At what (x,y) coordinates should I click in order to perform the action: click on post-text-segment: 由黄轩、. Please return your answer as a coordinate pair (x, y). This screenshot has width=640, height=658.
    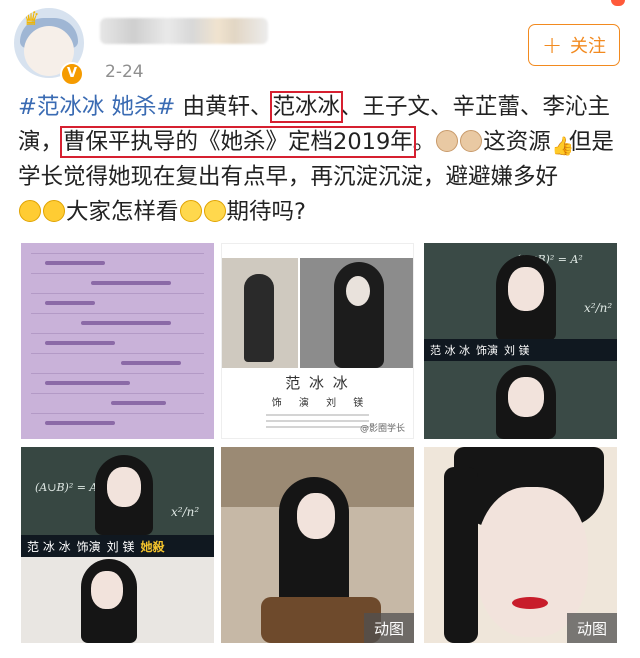
    Looking at the image, I should click on (224, 107).